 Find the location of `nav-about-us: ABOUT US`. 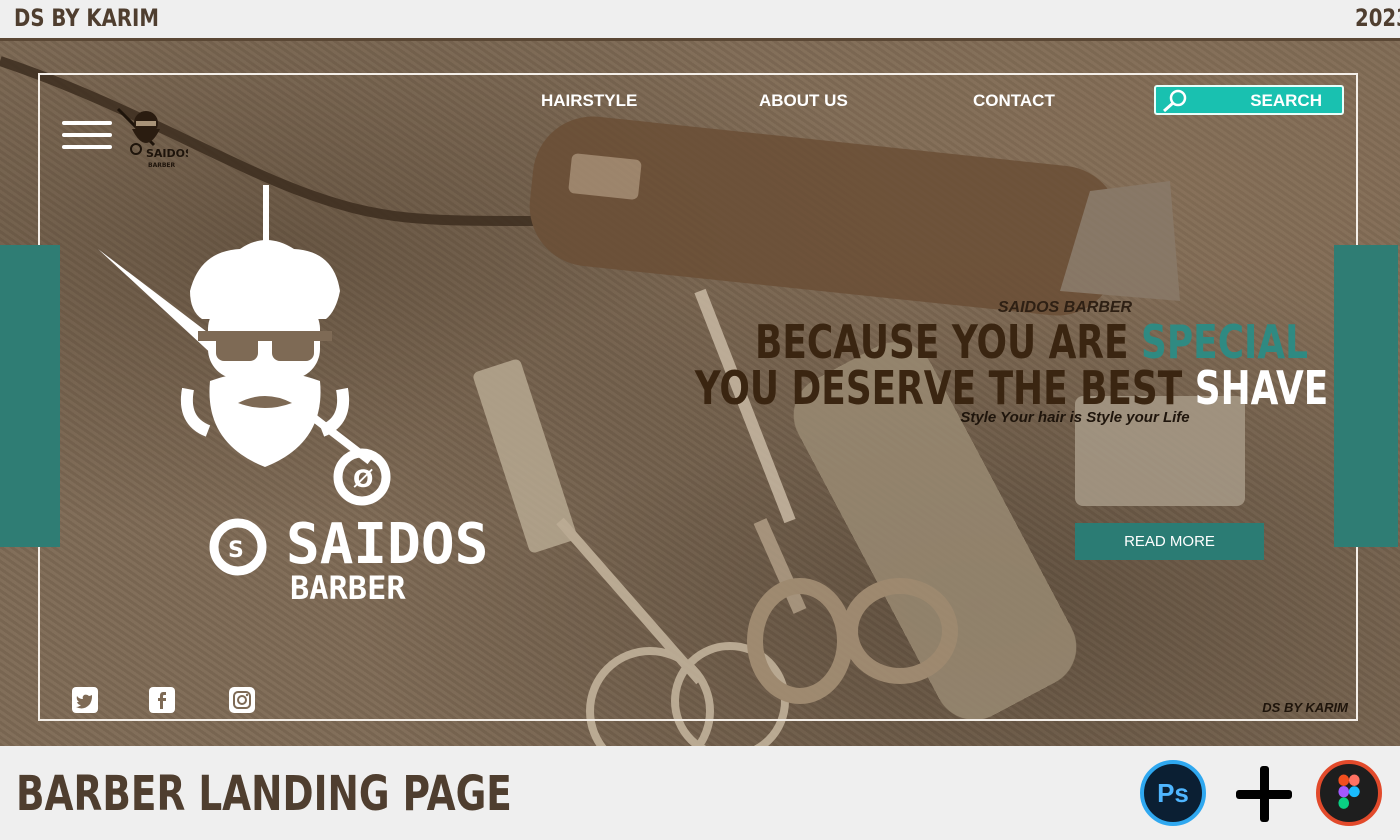

nav-about-us: ABOUT US is located at coordinates (803, 101).